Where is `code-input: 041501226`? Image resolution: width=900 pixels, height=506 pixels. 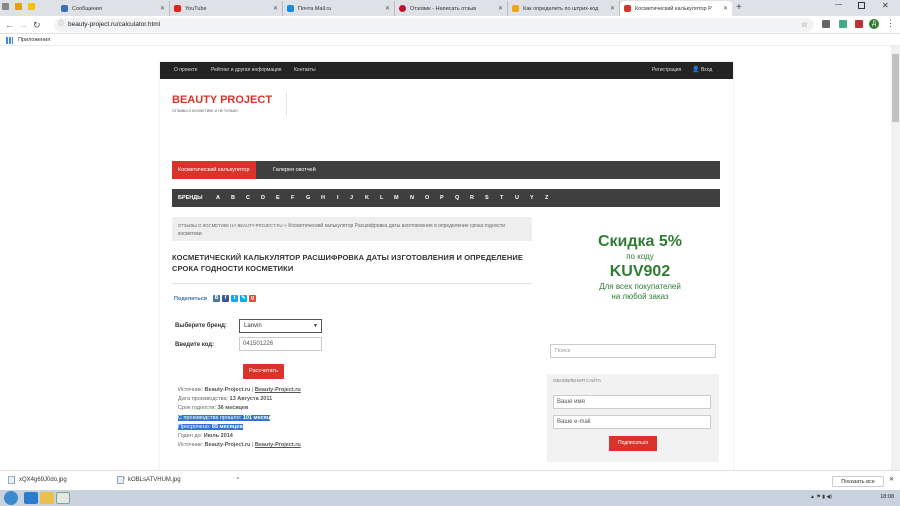
code-input: 041501226 is located at coordinates (280, 344).